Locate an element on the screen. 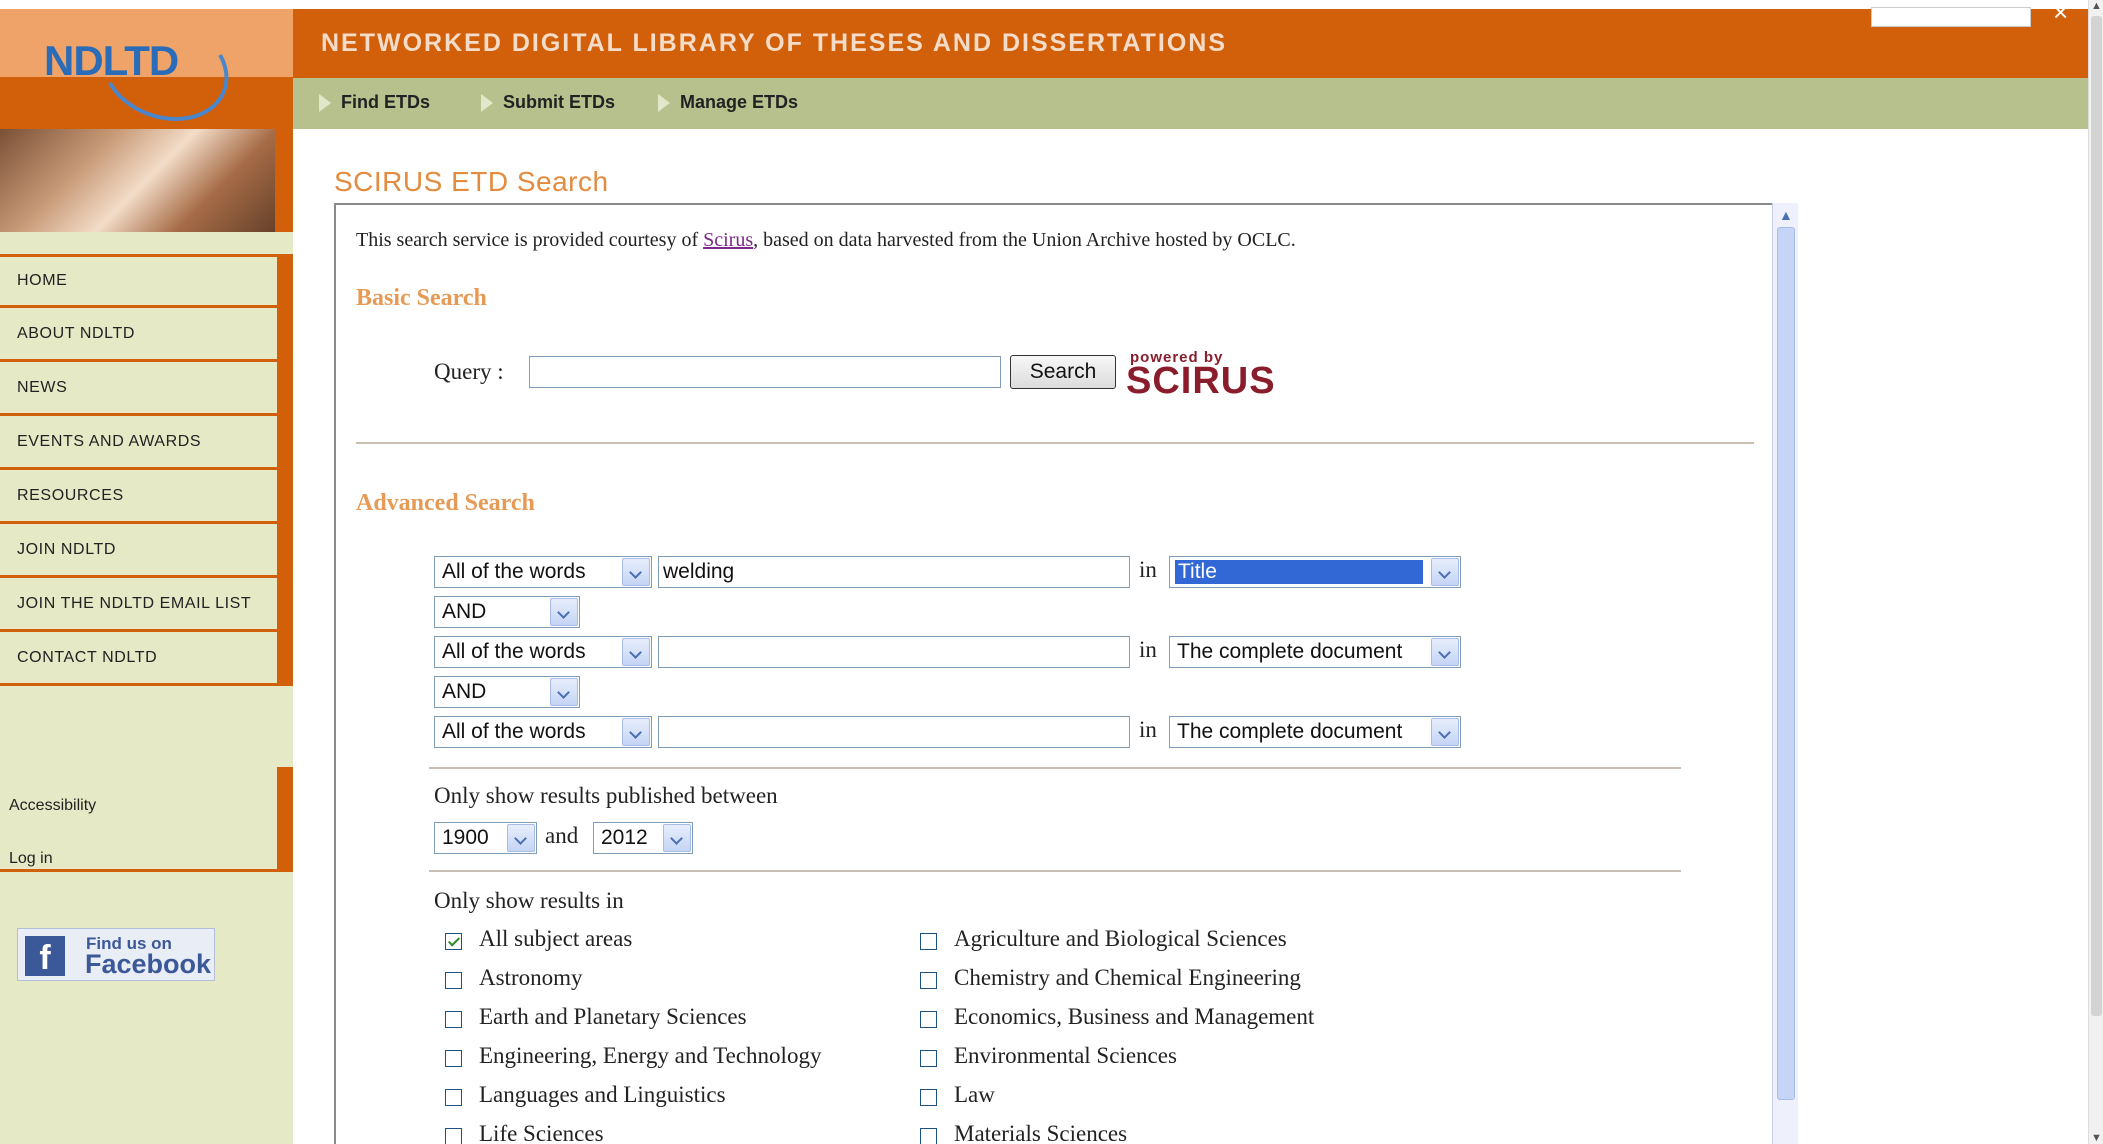 Image resolution: width=2103 pixels, height=1144 pixels. checkbox-all-subject-areas is located at coordinates (453, 941).